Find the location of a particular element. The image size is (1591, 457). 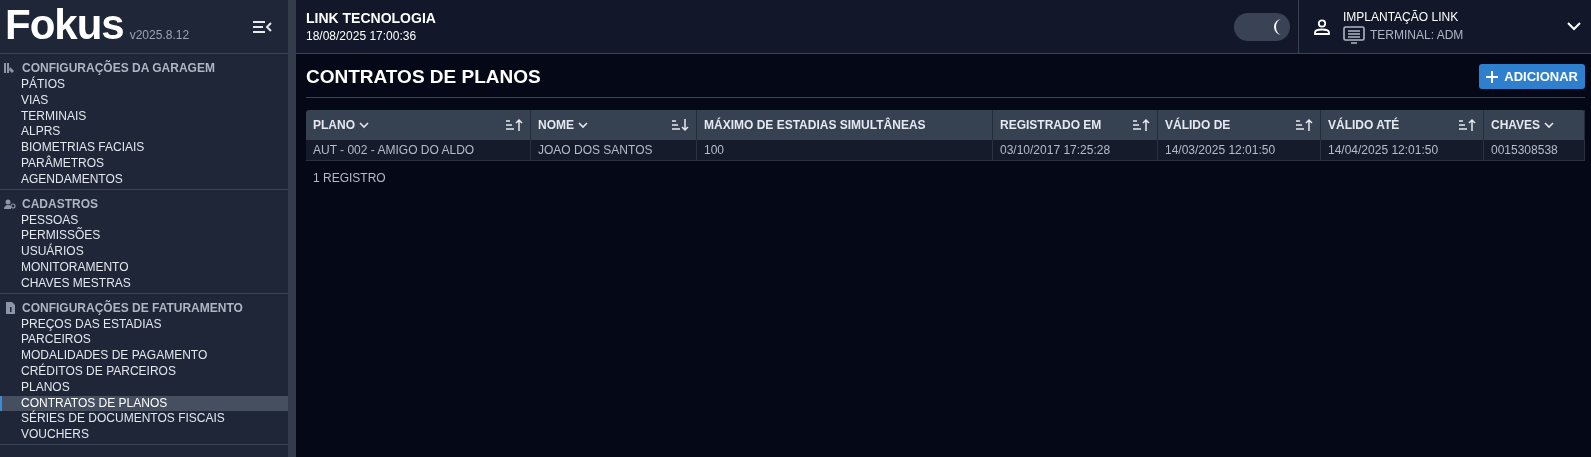

sidebar-item: VOUCHERS is located at coordinates (144, 435).